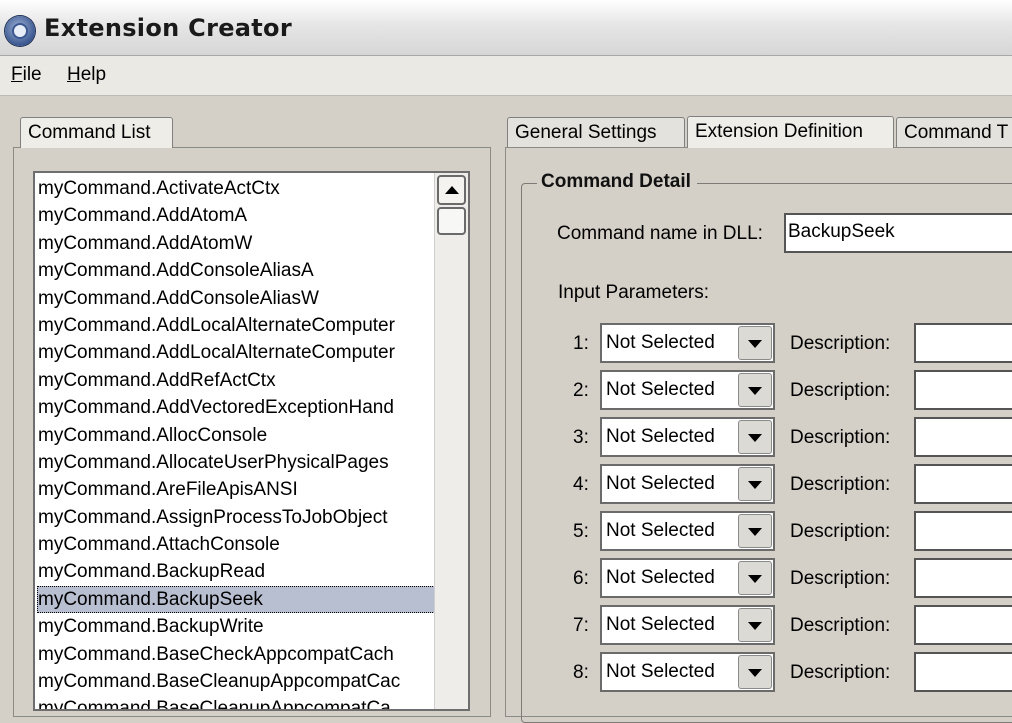  What do you see at coordinates (237, 681) in the screenshot?
I see `list-item: myCommand.BaseCleanupAppcompatCac` at bounding box center [237, 681].